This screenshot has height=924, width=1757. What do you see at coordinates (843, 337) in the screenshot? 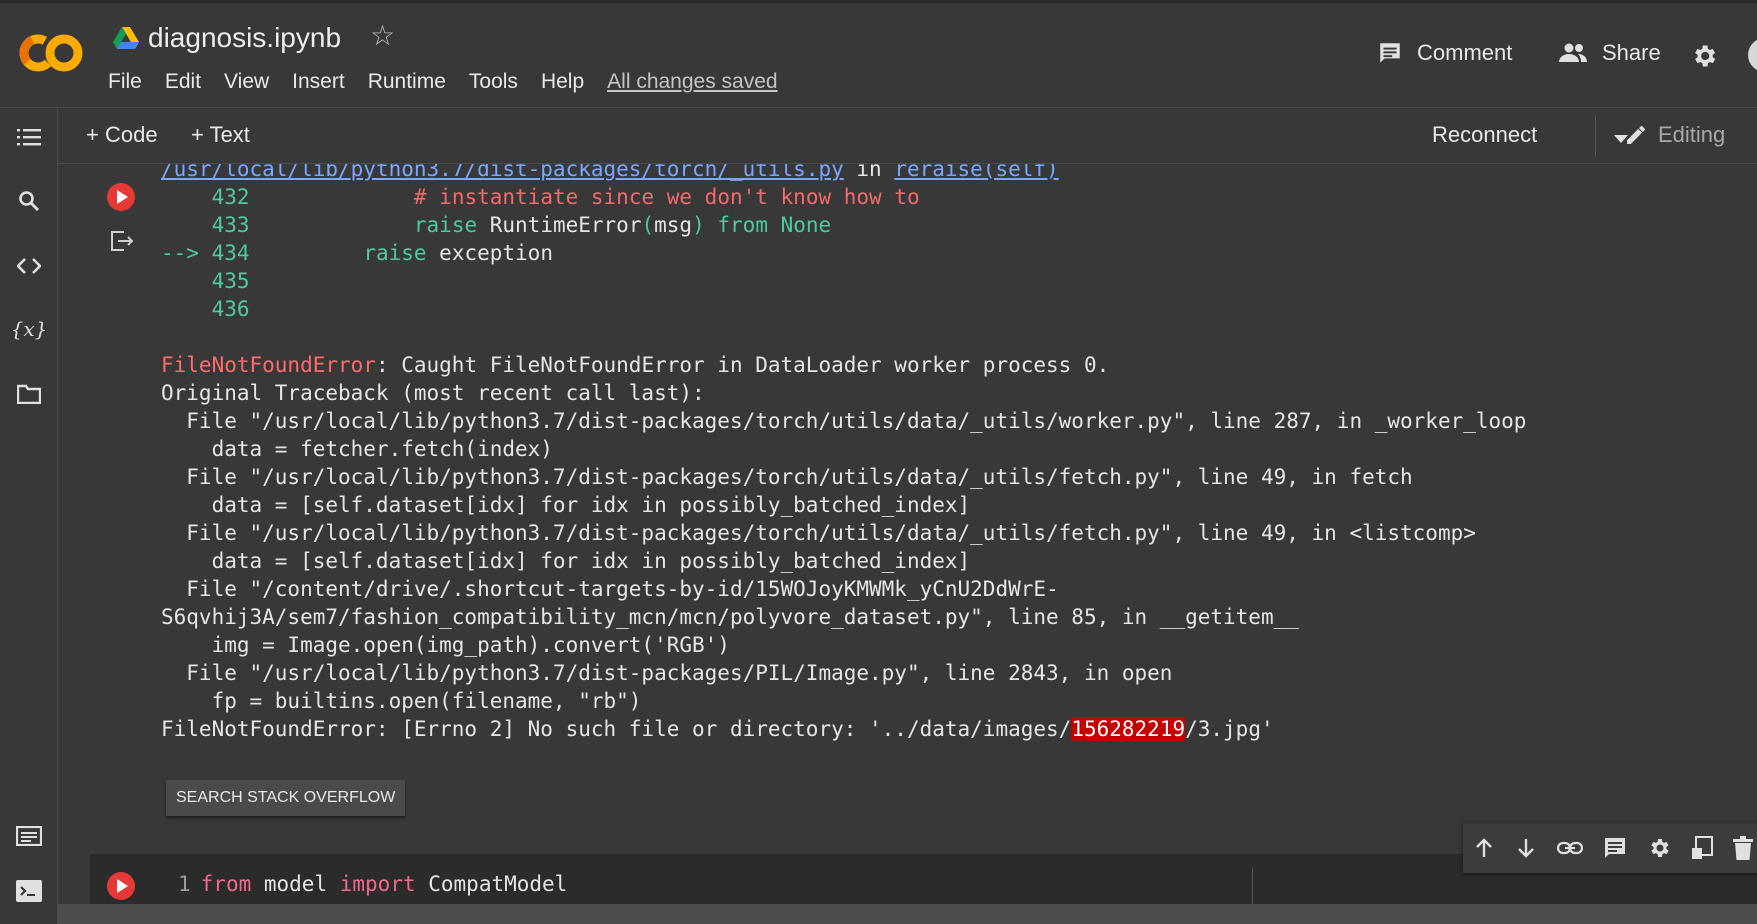
I see `traceback-line` at bounding box center [843, 337].